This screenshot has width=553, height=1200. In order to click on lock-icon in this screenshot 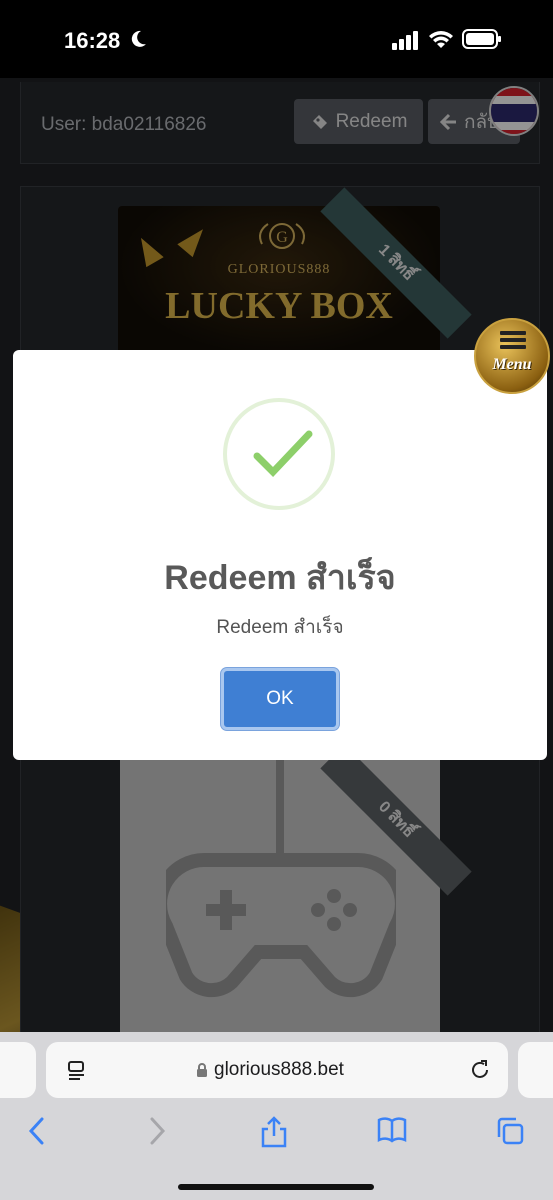, I will do `click(202, 1070)`.